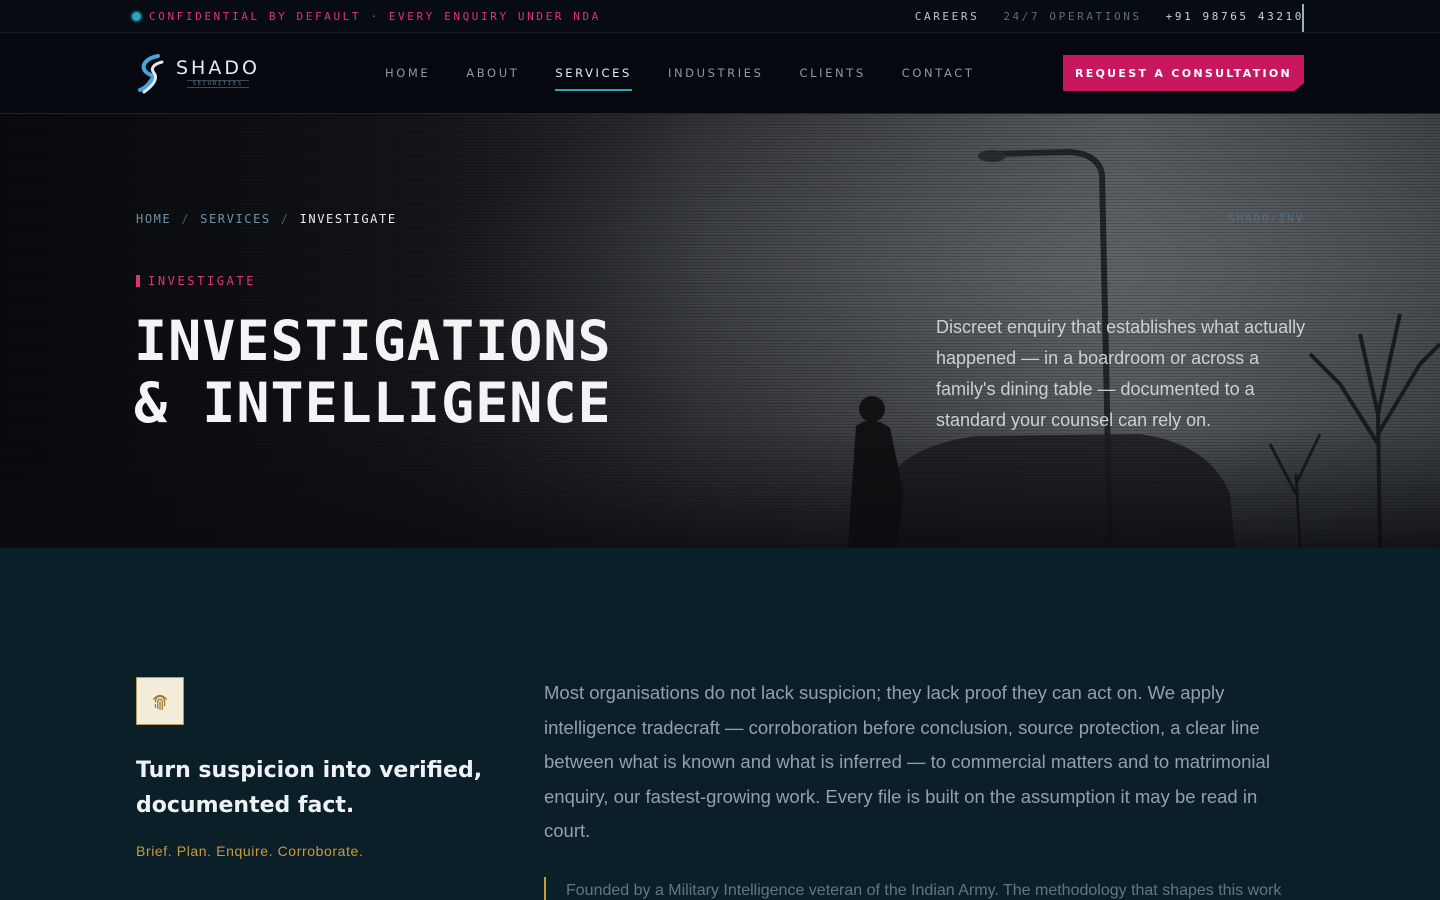 The width and height of the screenshot is (1440, 900). I want to click on page-code: SHADO/INV, so click(1266, 218).